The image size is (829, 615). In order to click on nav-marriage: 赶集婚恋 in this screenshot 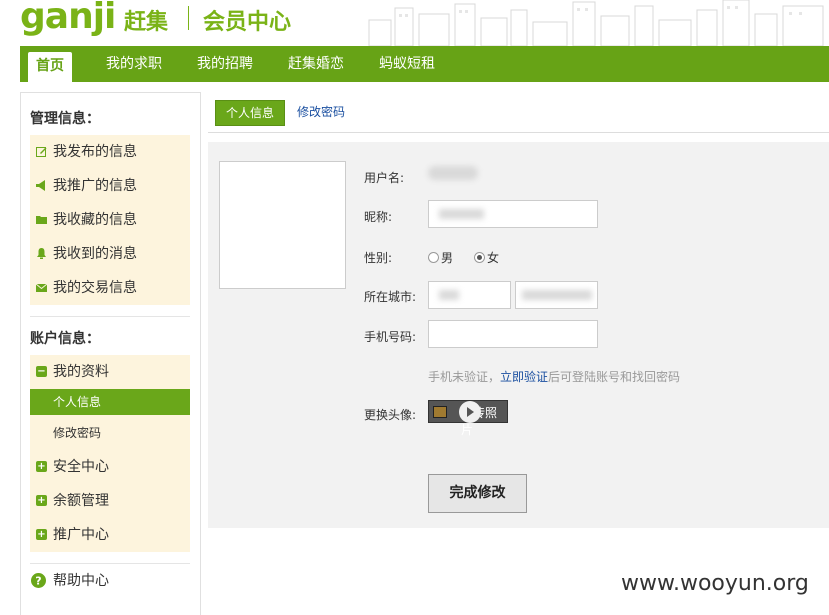, I will do `click(316, 64)`.